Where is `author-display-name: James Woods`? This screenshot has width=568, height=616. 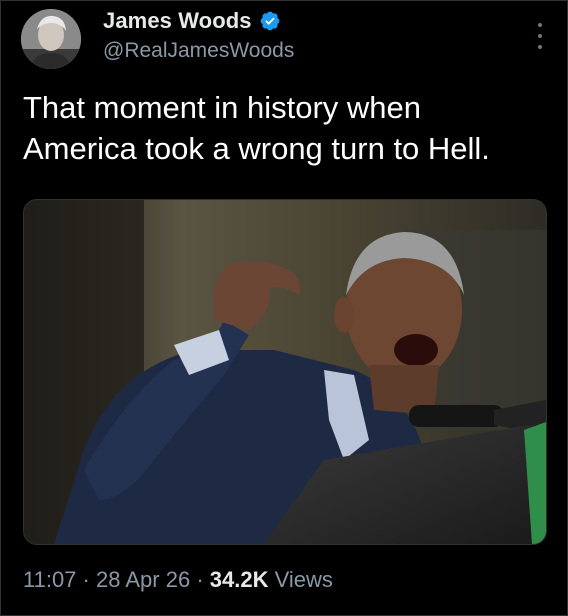
author-display-name: James Woods is located at coordinates (177, 21).